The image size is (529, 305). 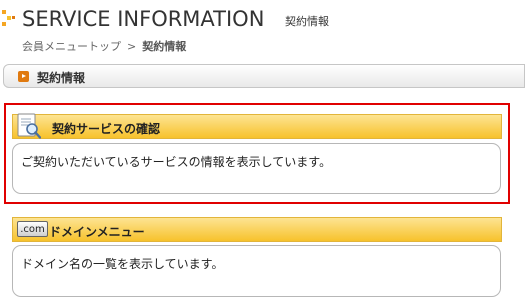 What do you see at coordinates (257, 126) in the screenshot?
I see `contract-service-header: 契約サービスの確認` at bounding box center [257, 126].